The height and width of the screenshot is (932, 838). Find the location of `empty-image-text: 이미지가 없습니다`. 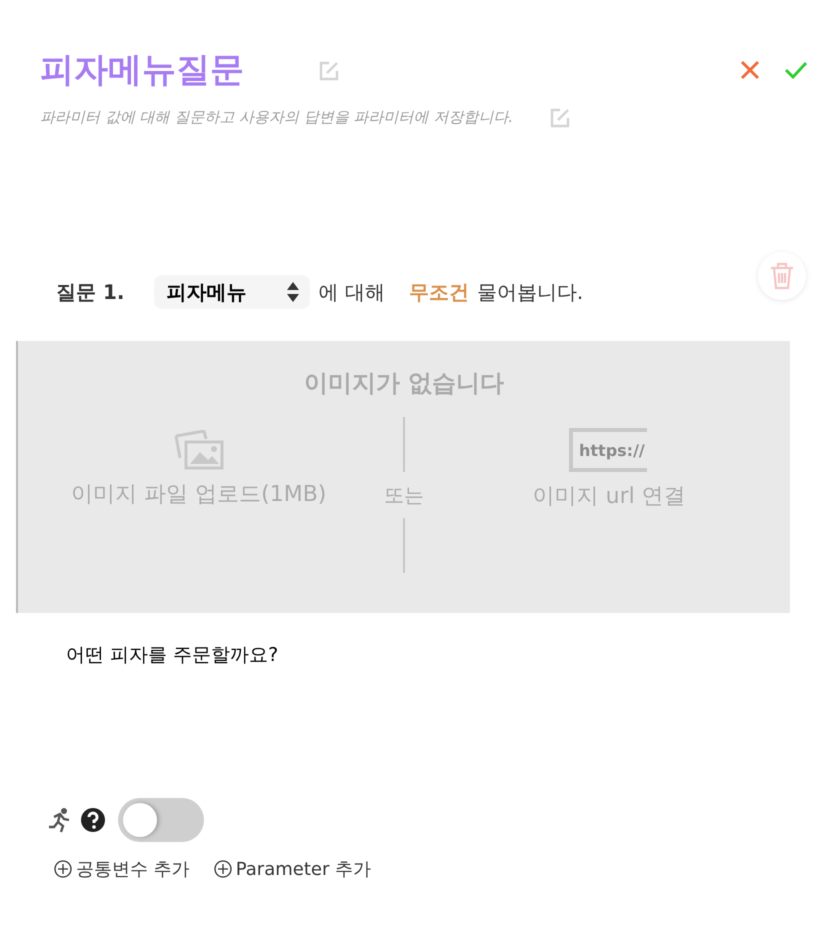

empty-image-text: 이미지가 없습니다 is located at coordinates (404, 384).